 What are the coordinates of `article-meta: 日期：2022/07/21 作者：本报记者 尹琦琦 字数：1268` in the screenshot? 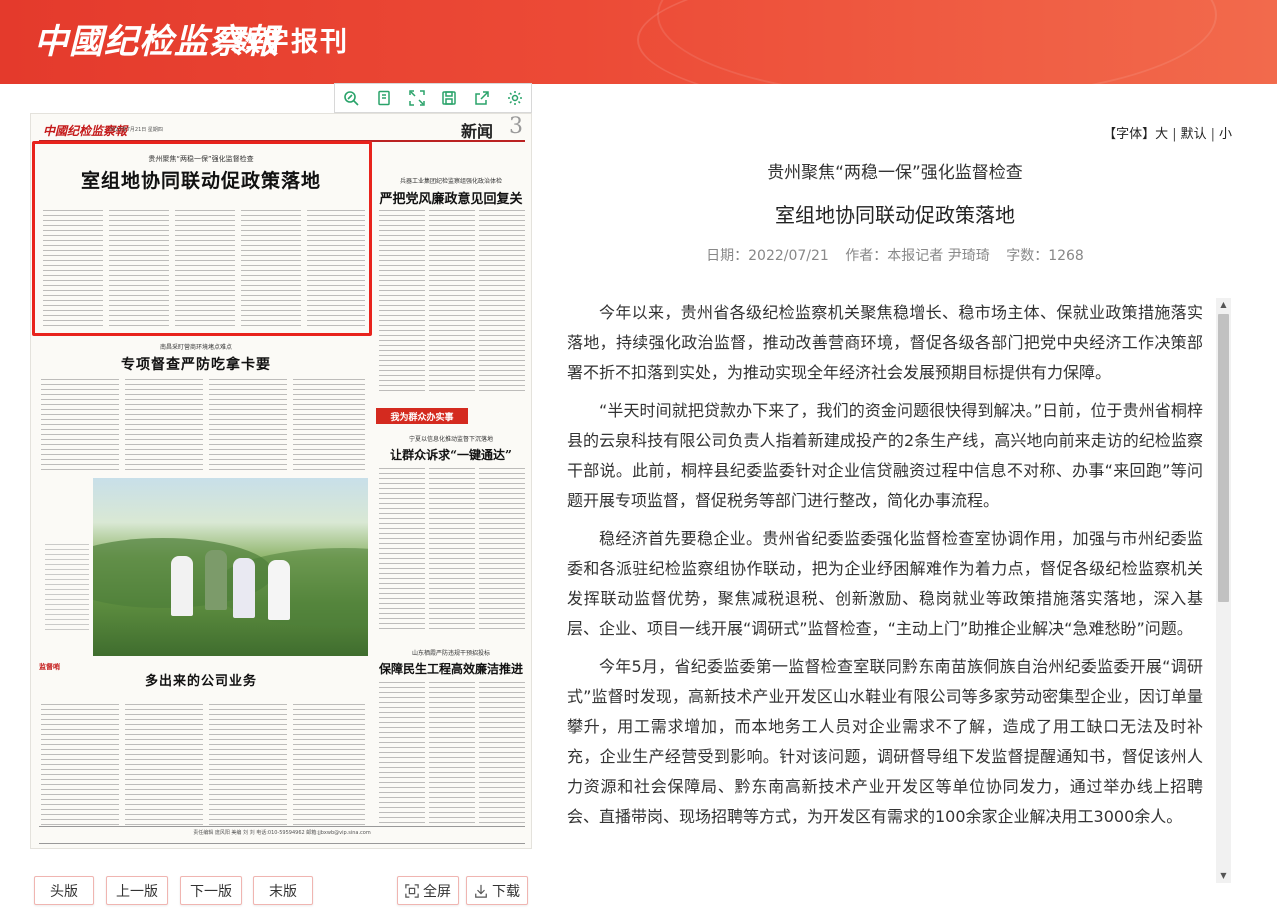 It's located at (895, 255).